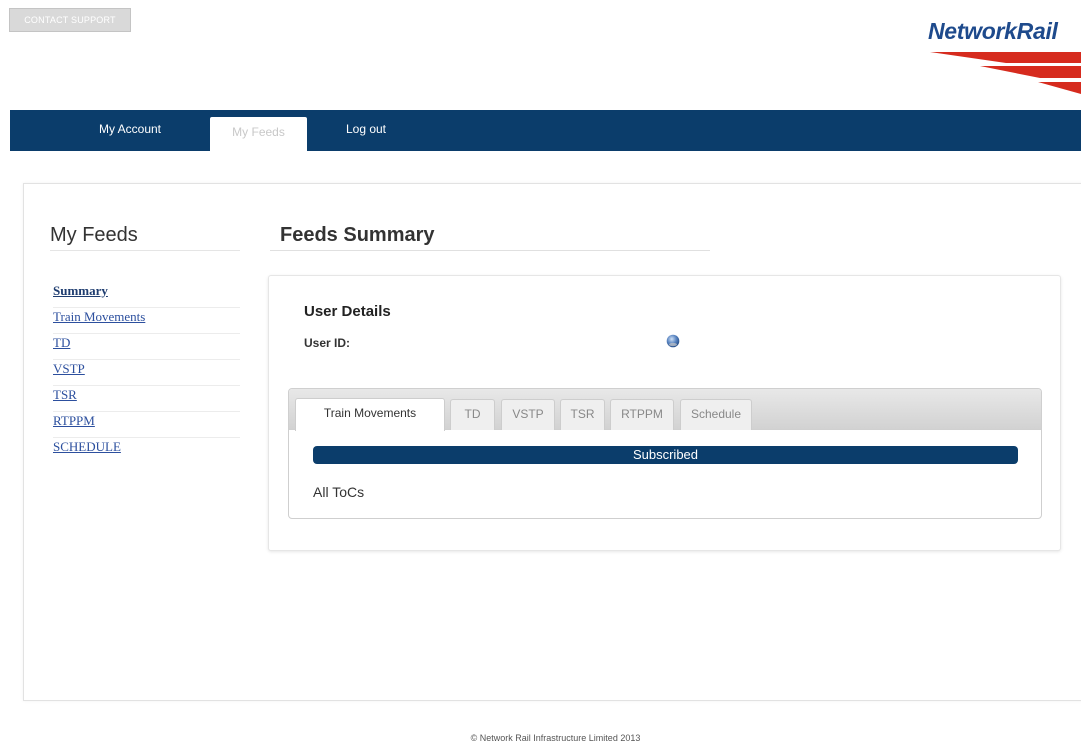  Describe the element at coordinates (145, 250) in the screenshot. I see `sidebar-divider` at that location.